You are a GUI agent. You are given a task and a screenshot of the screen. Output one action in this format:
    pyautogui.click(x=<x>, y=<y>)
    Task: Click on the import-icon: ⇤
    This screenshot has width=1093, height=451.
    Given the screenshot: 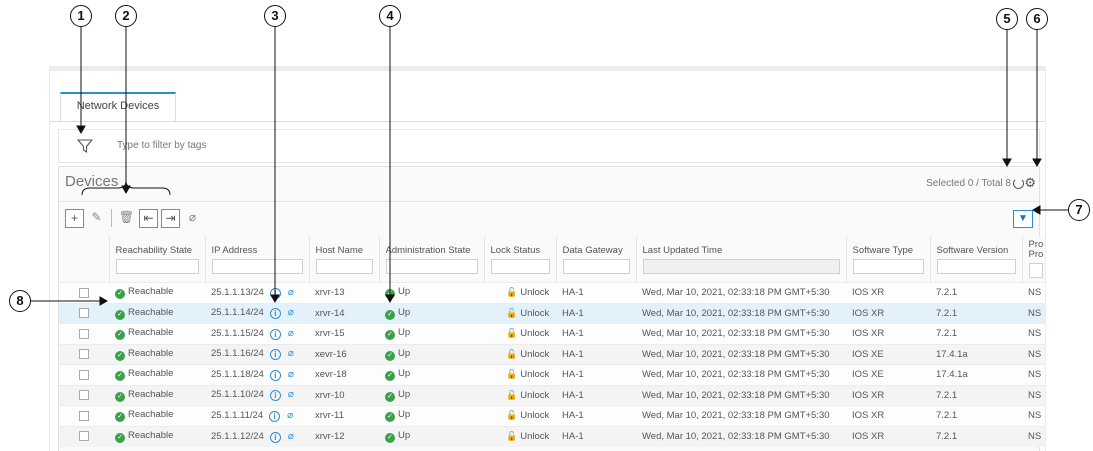 What is the action you would take?
    pyautogui.click(x=148, y=218)
    